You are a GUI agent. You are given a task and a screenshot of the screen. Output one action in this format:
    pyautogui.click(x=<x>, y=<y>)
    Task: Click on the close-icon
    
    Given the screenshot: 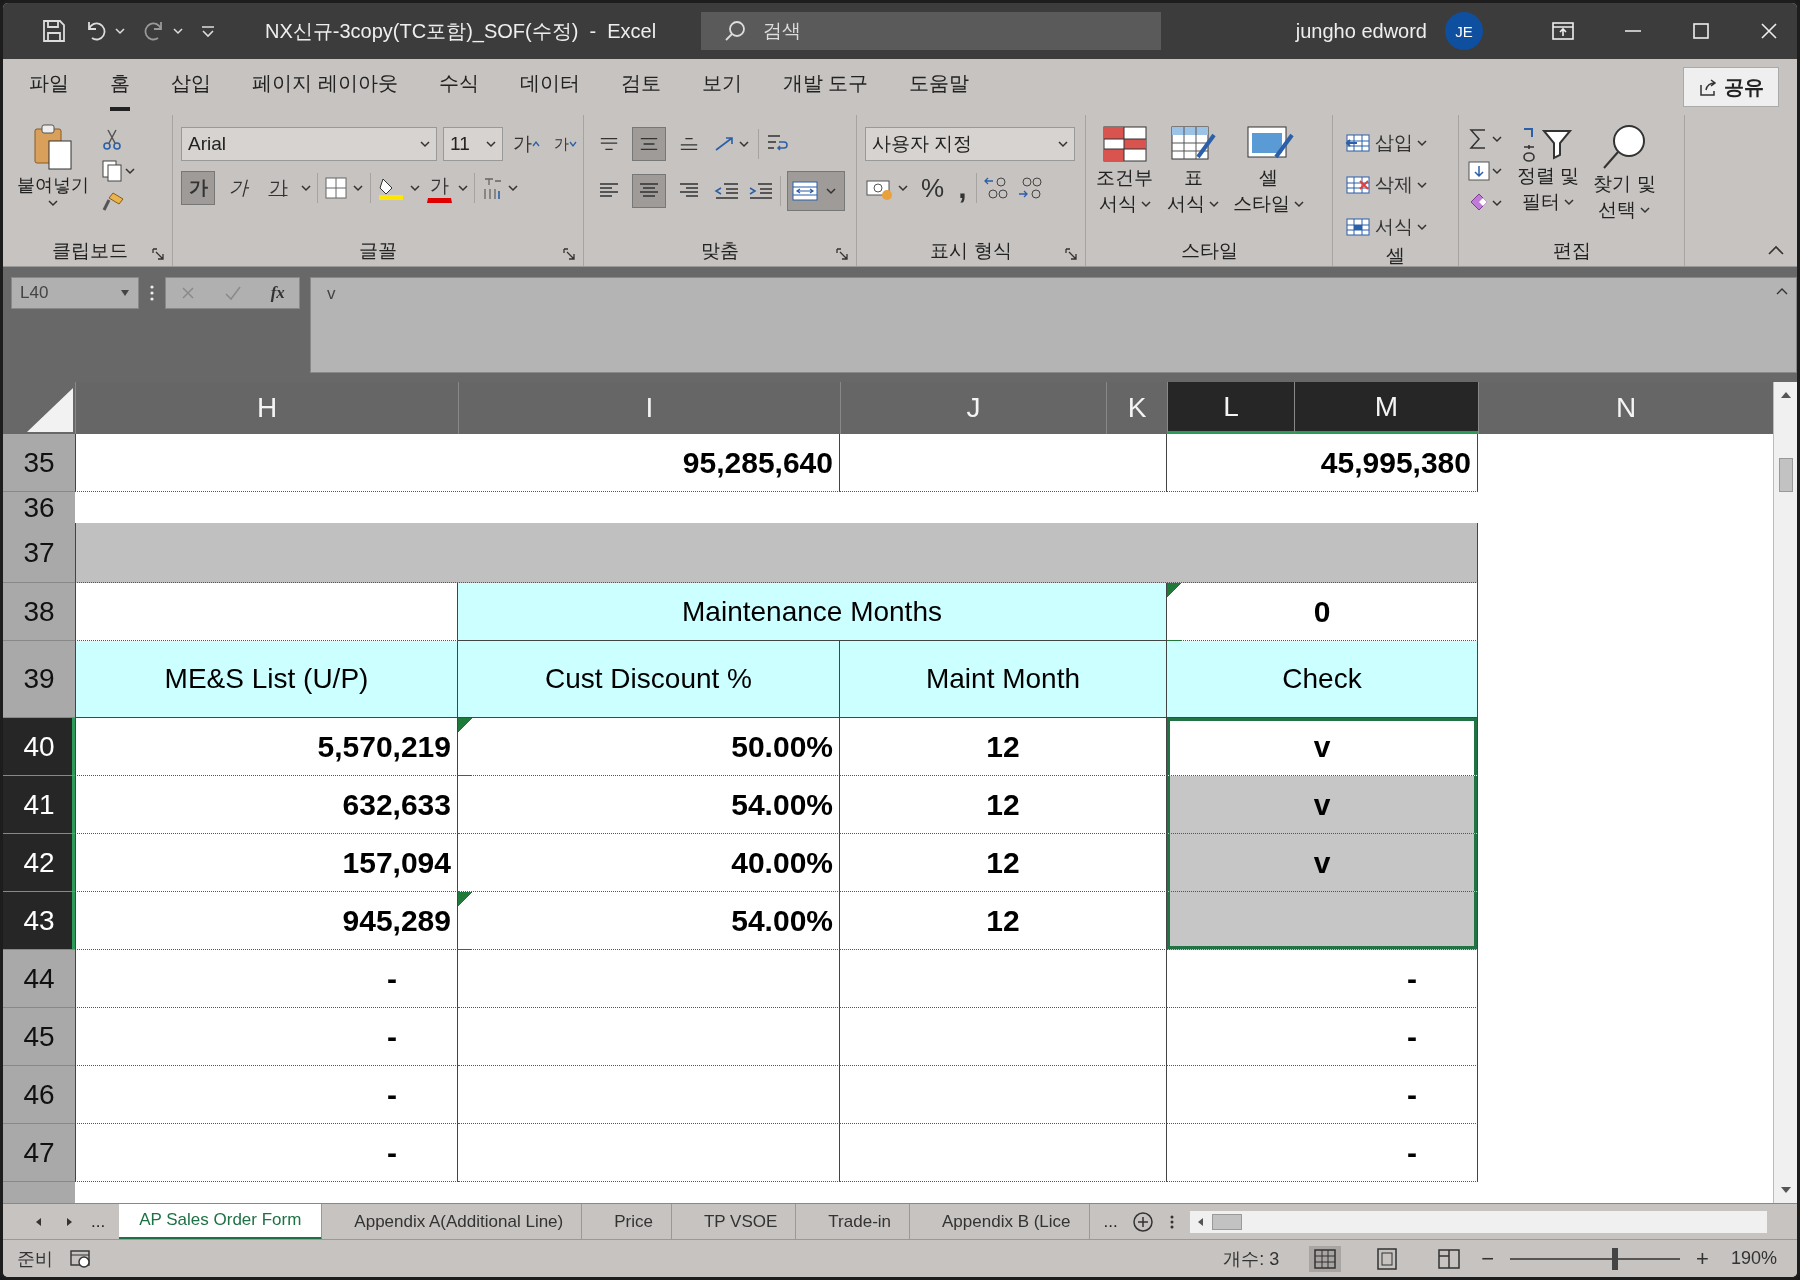 What is the action you would take?
    pyautogui.click(x=1769, y=31)
    